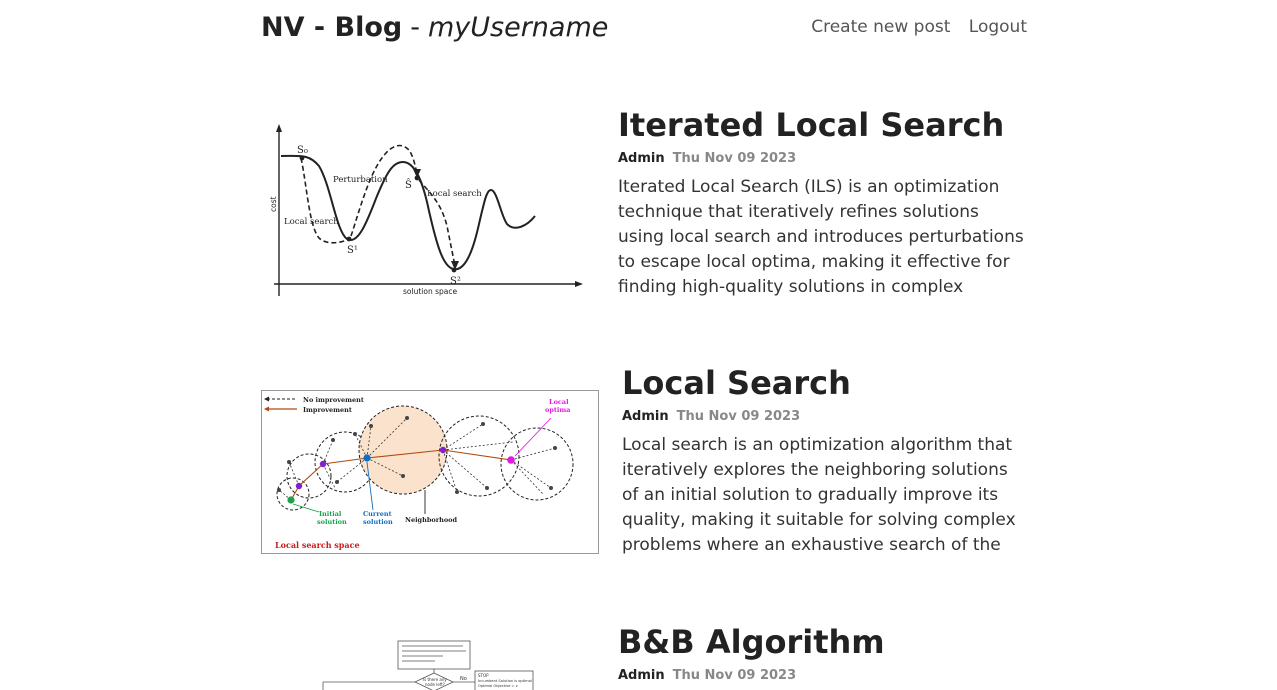 Image resolution: width=1277 pixels, height=690 pixels. What do you see at coordinates (311, 222) in the screenshot?
I see `label-local-search-left: Local search` at bounding box center [311, 222].